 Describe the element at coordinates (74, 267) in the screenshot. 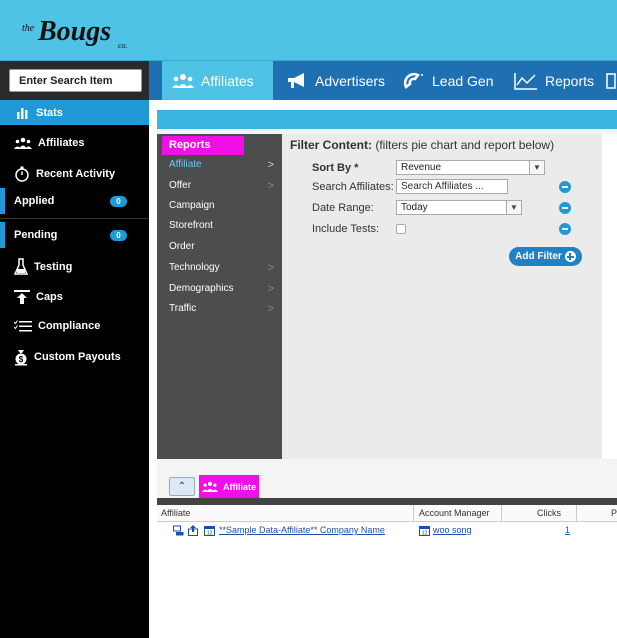

I see `sidebar-item-testing: Testing` at that location.